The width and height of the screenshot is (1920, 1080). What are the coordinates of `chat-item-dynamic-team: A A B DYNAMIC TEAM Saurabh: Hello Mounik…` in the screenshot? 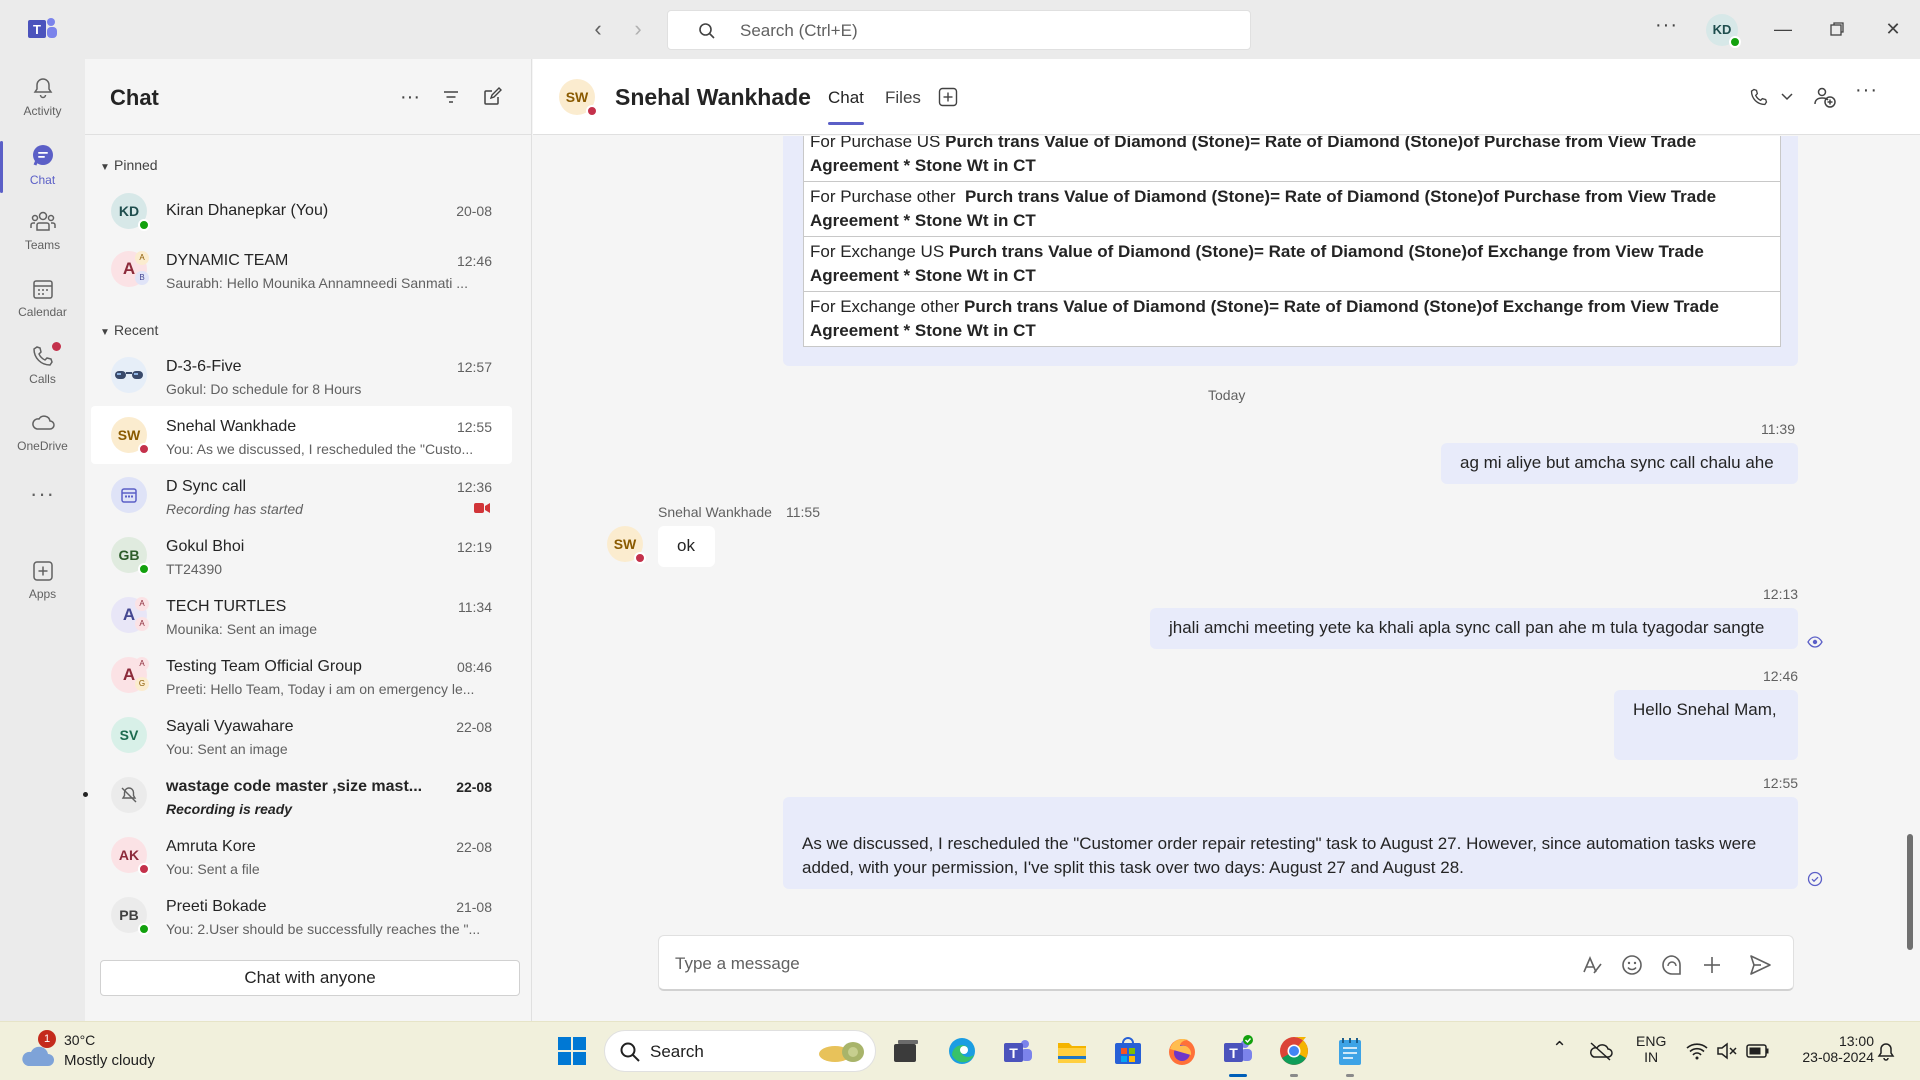 It's located at (301, 269).